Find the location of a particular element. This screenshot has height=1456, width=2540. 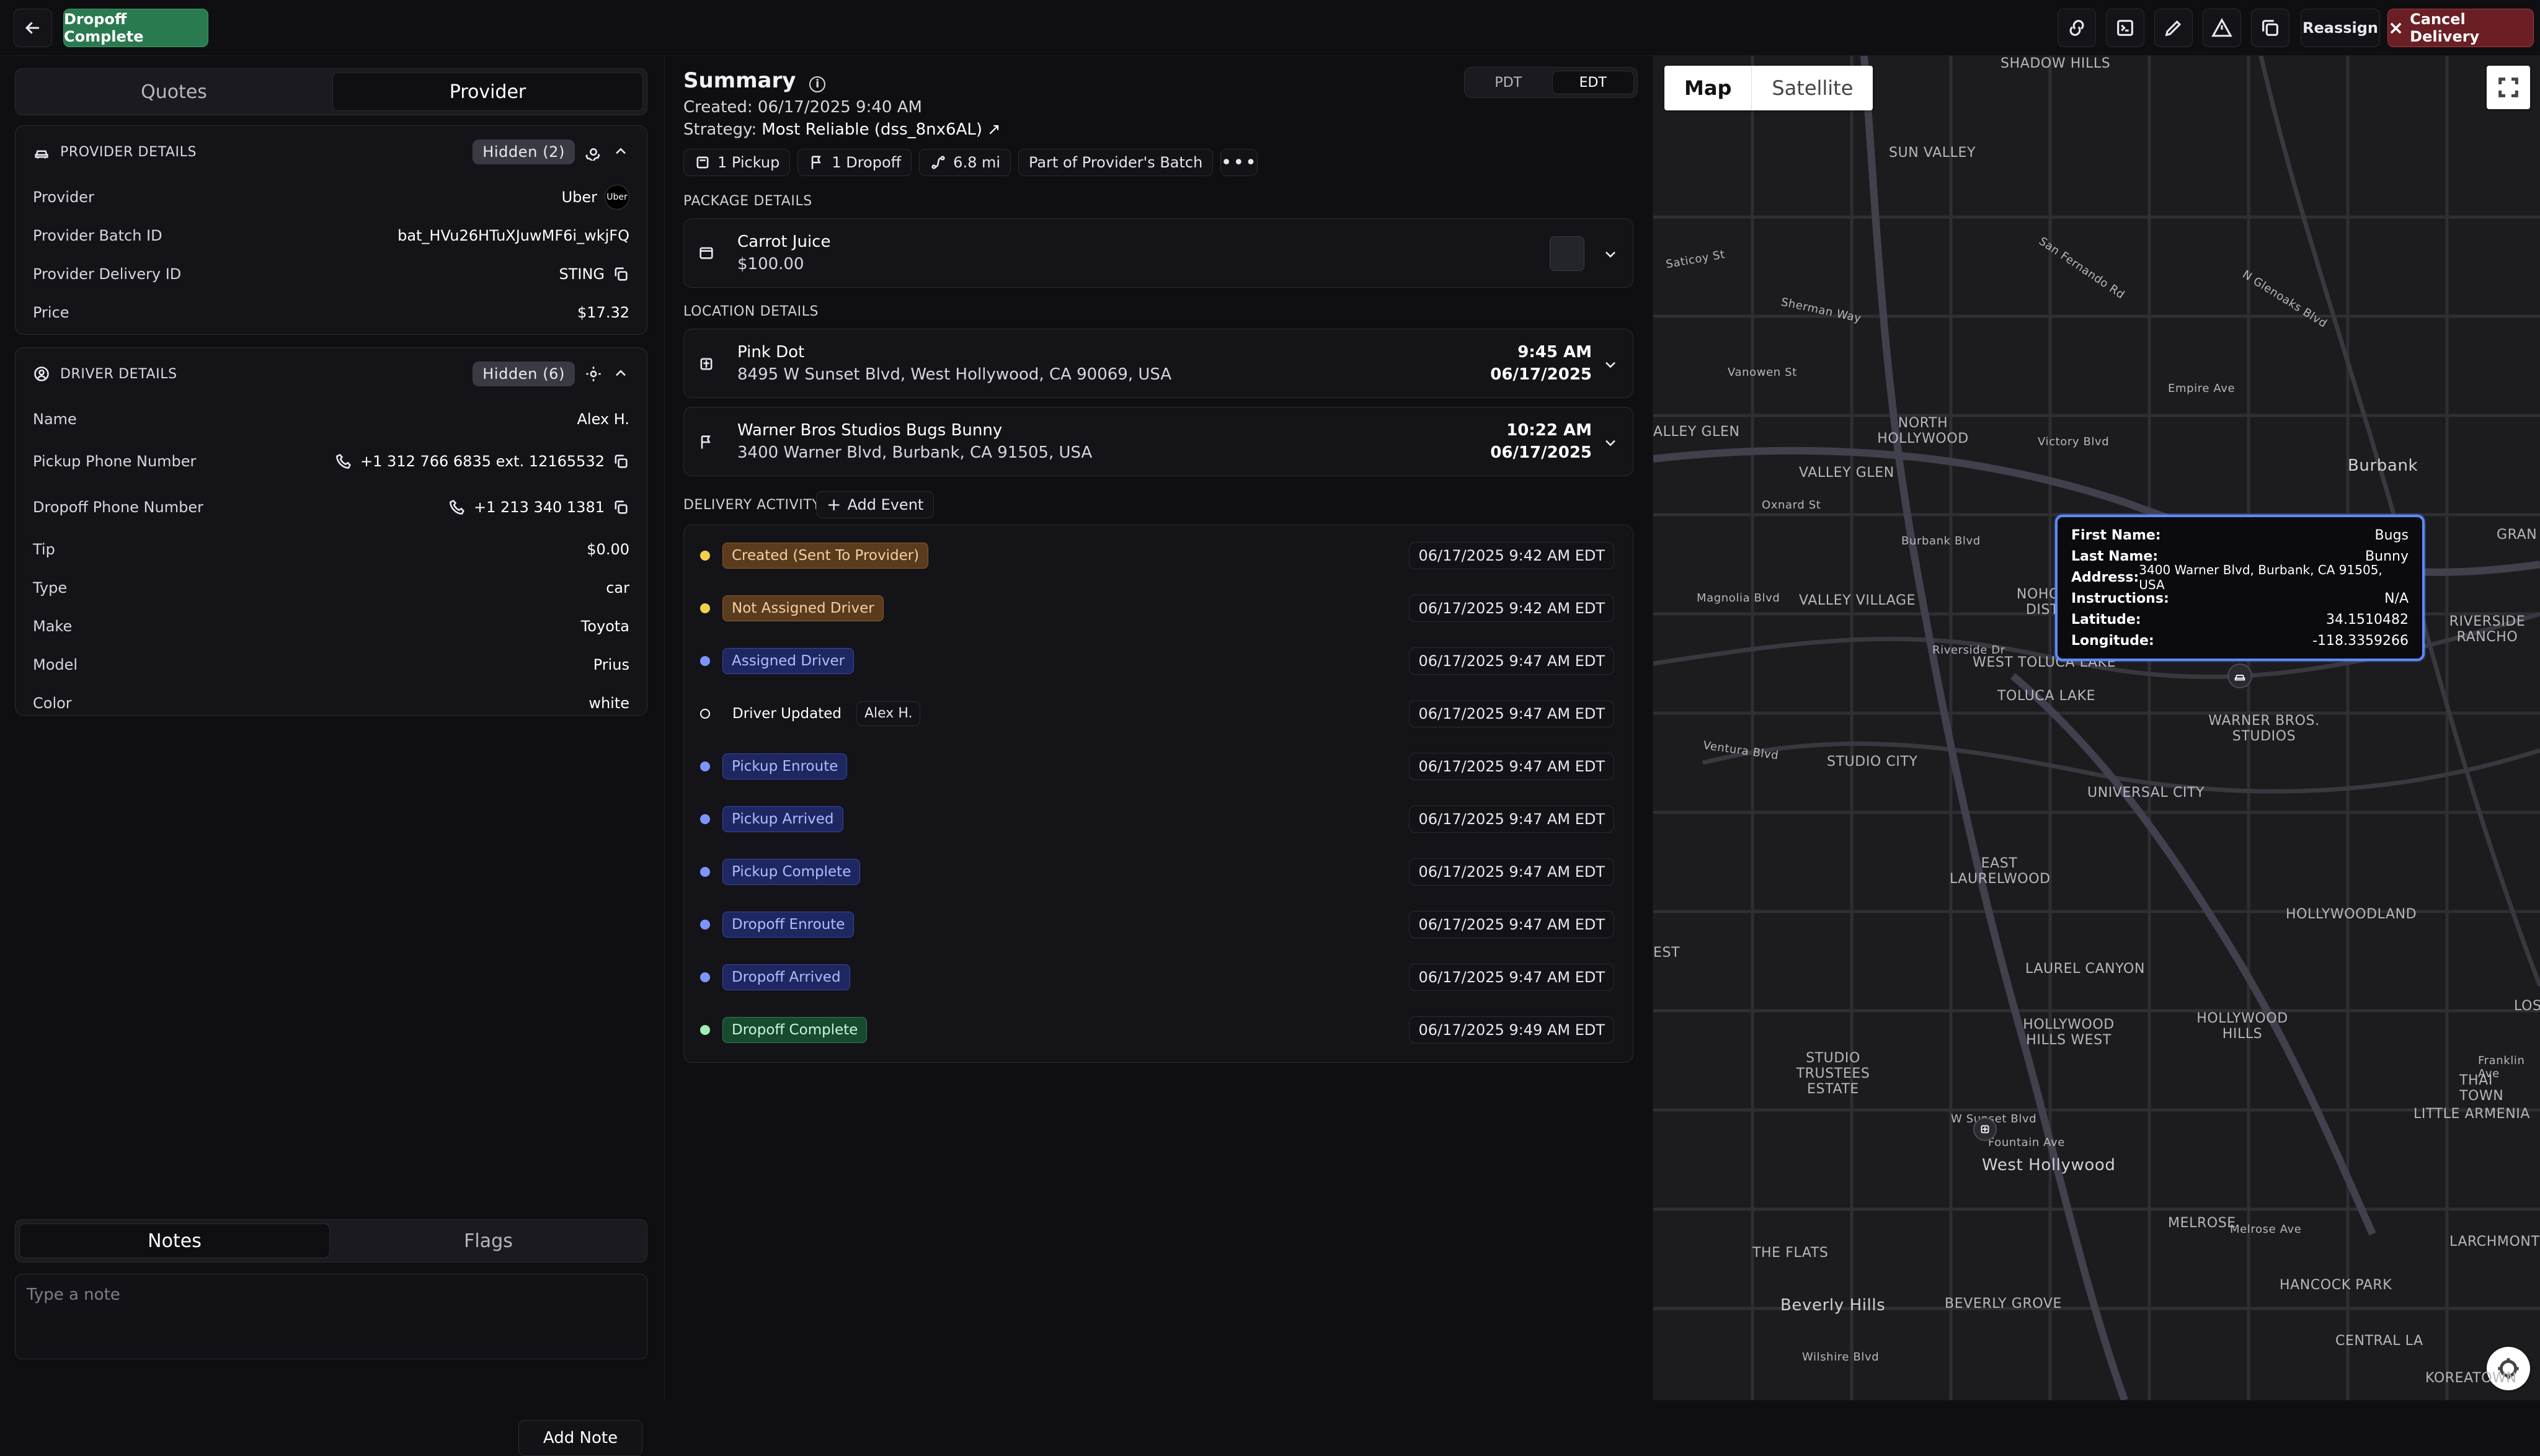

note-input is located at coordinates (331, 1316).